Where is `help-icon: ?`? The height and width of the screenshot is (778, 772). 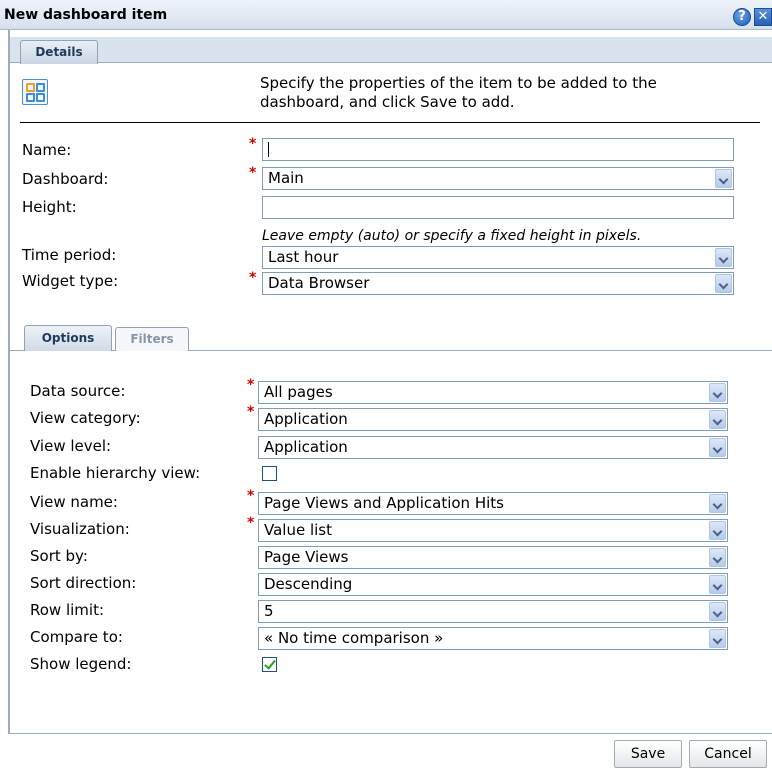
help-icon: ? is located at coordinates (742, 17).